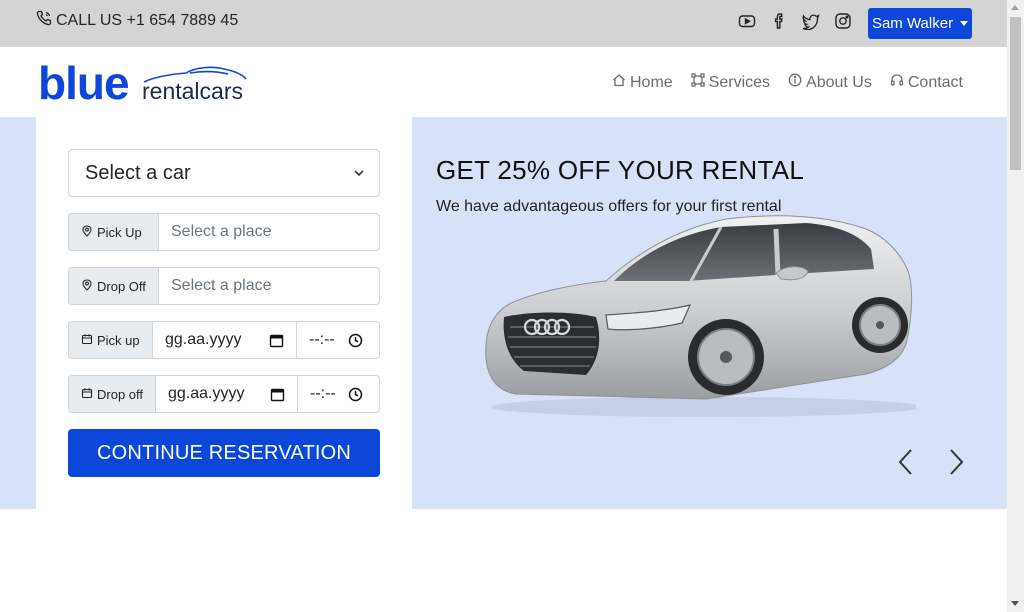  What do you see at coordinates (651, 82) in the screenshot?
I see `nav-home-label: Home` at bounding box center [651, 82].